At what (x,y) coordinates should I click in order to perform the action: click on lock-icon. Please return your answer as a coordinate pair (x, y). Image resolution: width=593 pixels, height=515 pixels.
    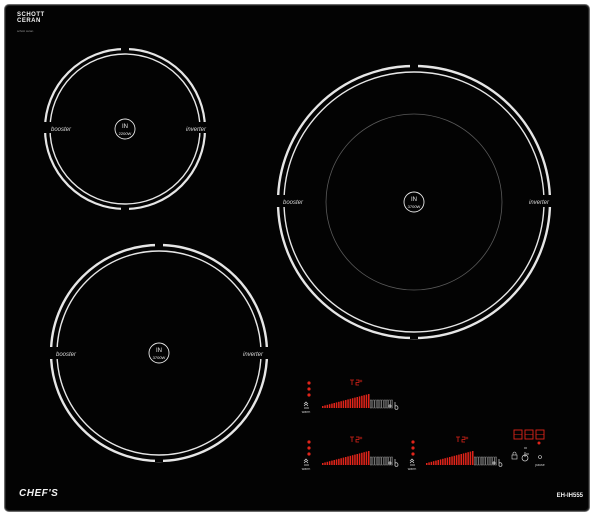
    Looking at the image, I should click on (514, 457).